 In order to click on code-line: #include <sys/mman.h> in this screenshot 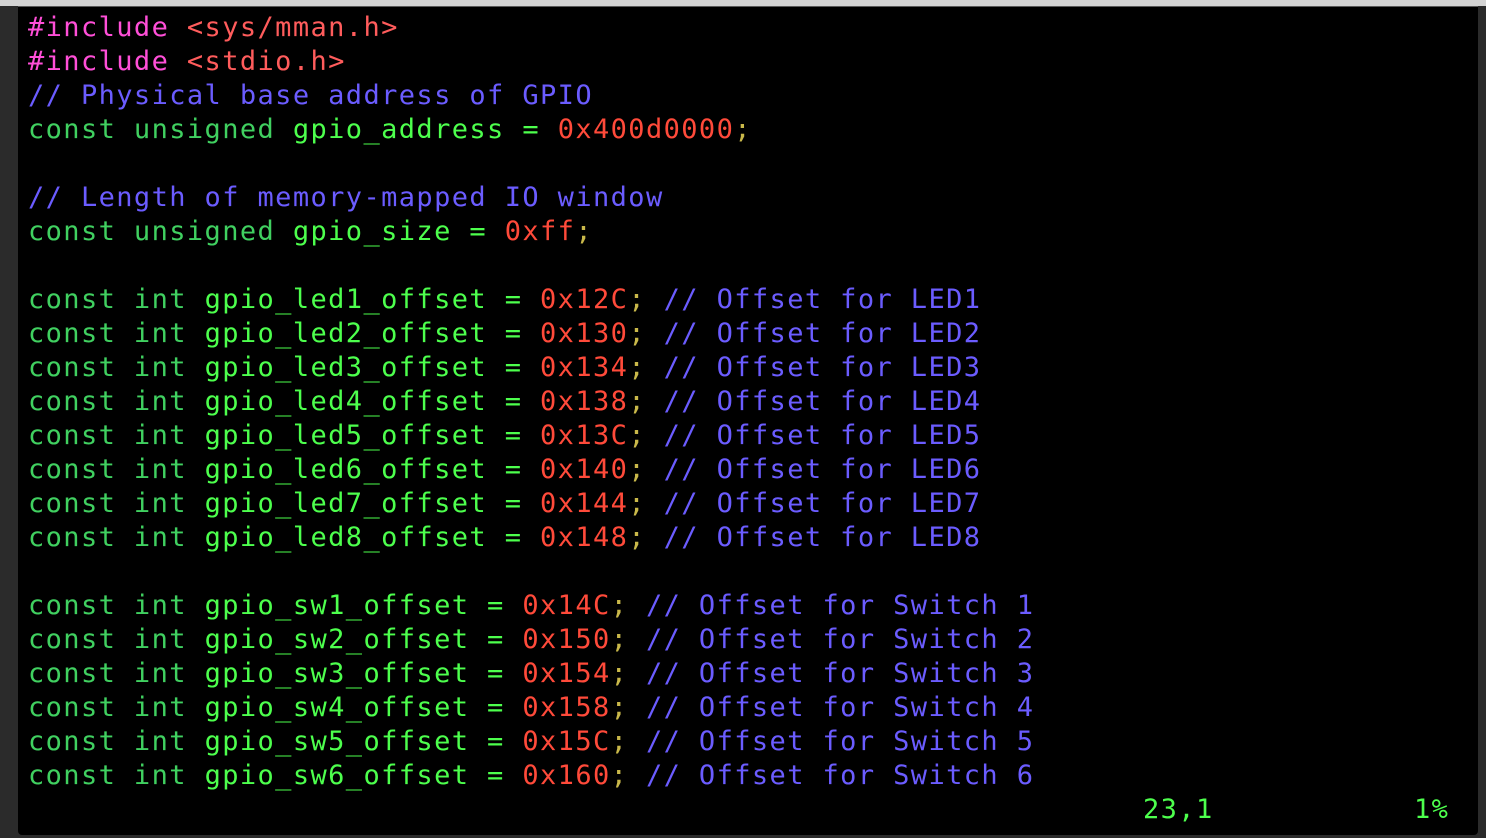, I will do `click(748, 28)`.